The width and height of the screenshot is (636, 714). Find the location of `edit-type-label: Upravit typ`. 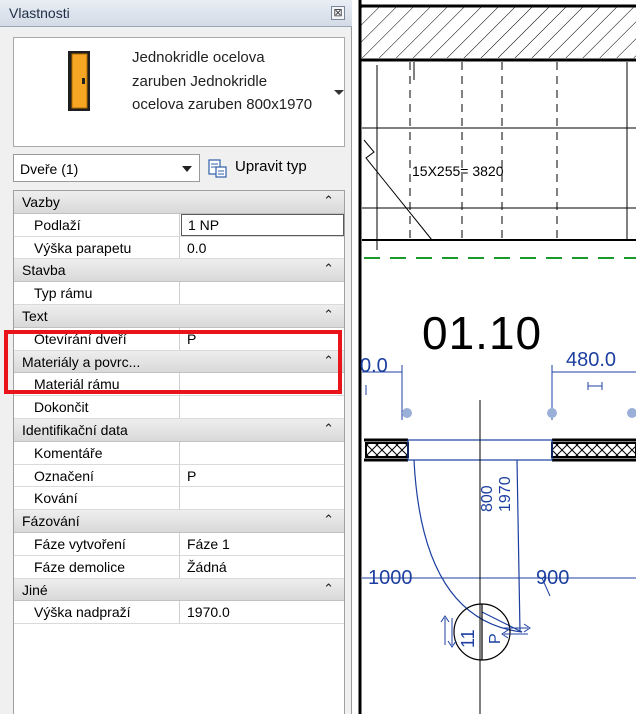

edit-type-label: Upravit typ is located at coordinates (271, 166).